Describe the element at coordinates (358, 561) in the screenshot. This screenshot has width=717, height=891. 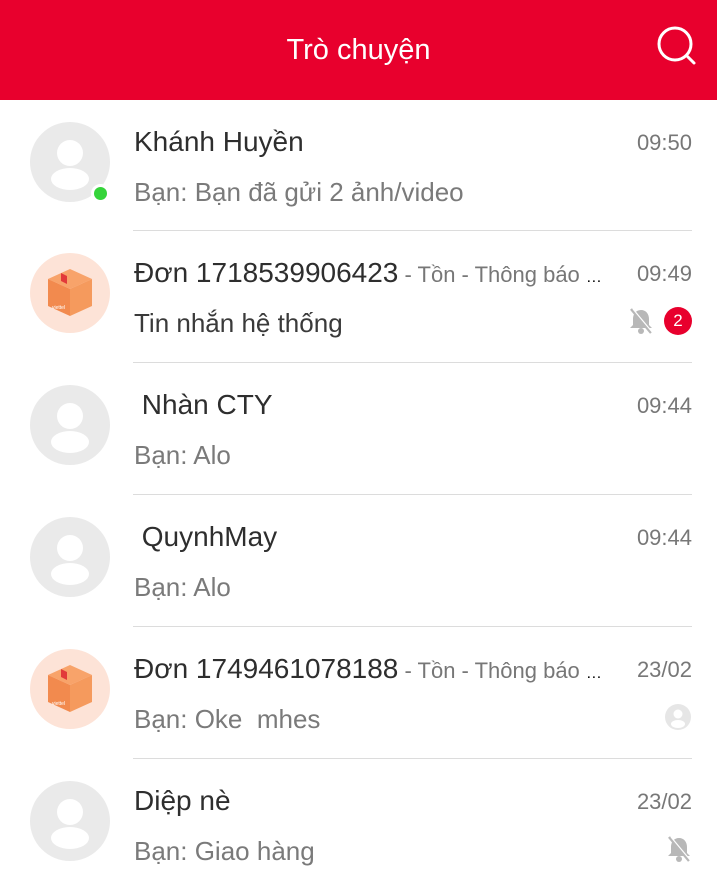
I see `conversation-item: QuynhMay 09:44 Bạn: Alo` at that location.